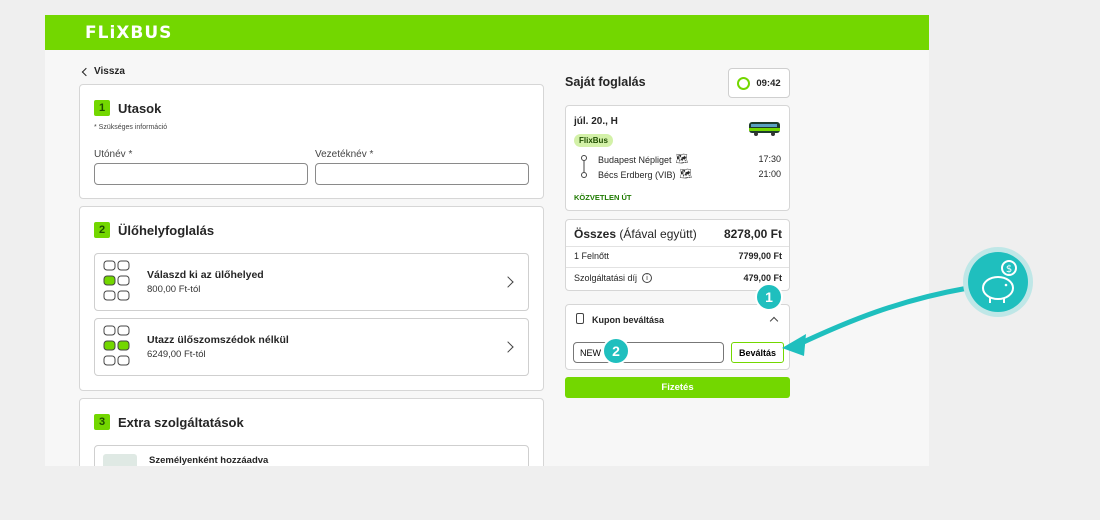 The width and height of the screenshot is (1100, 520). What do you see at coordinates (86, 71) in the screenshot?
I see `chevron-left-icon` at bounding box center [86, 71].